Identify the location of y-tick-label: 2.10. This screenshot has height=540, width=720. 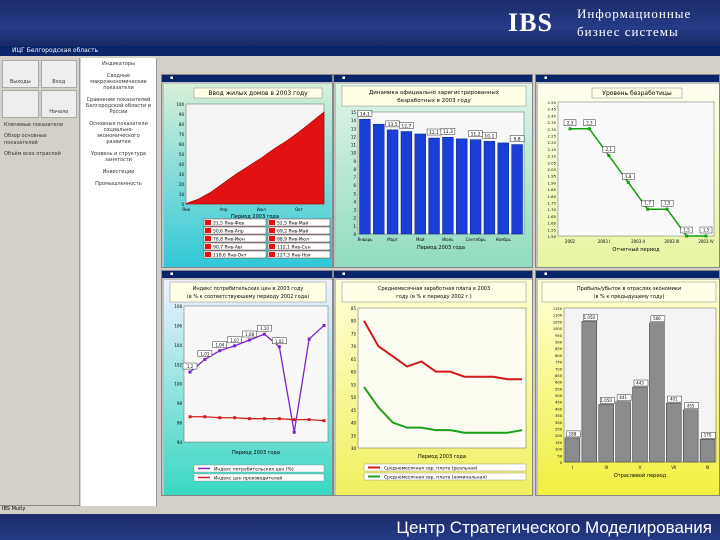
(552, 156).